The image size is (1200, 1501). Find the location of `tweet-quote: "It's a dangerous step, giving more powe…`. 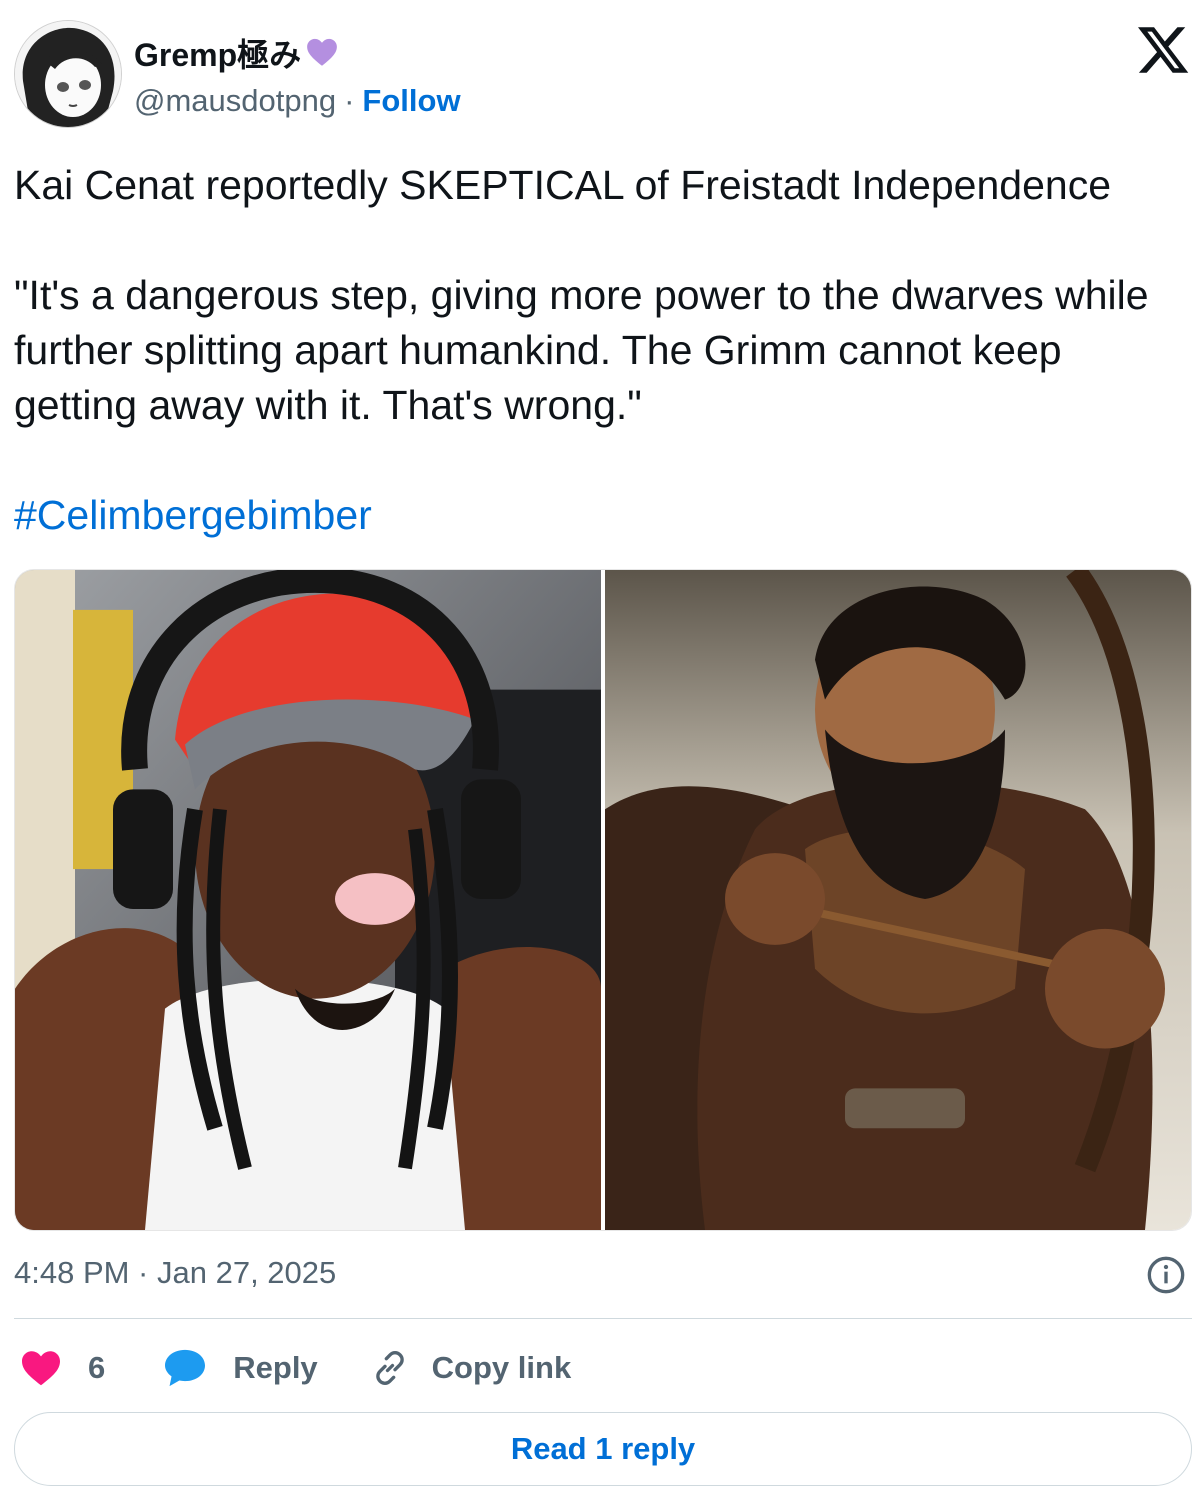

tweet-quote: "It's a dangerous step, giving more powe… is located at coordinates (581, 350).